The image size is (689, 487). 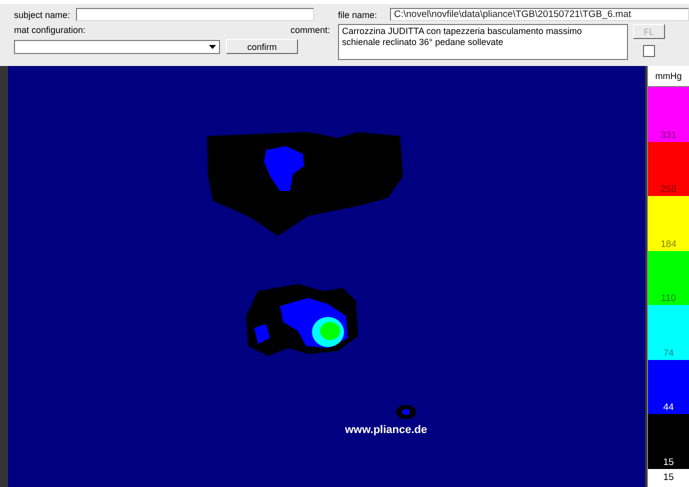 What do you see at coordinates (386, 430) in the screenshot?
I see `website-watermark-text: www.pliance.de` at bounding box center [386, 430].